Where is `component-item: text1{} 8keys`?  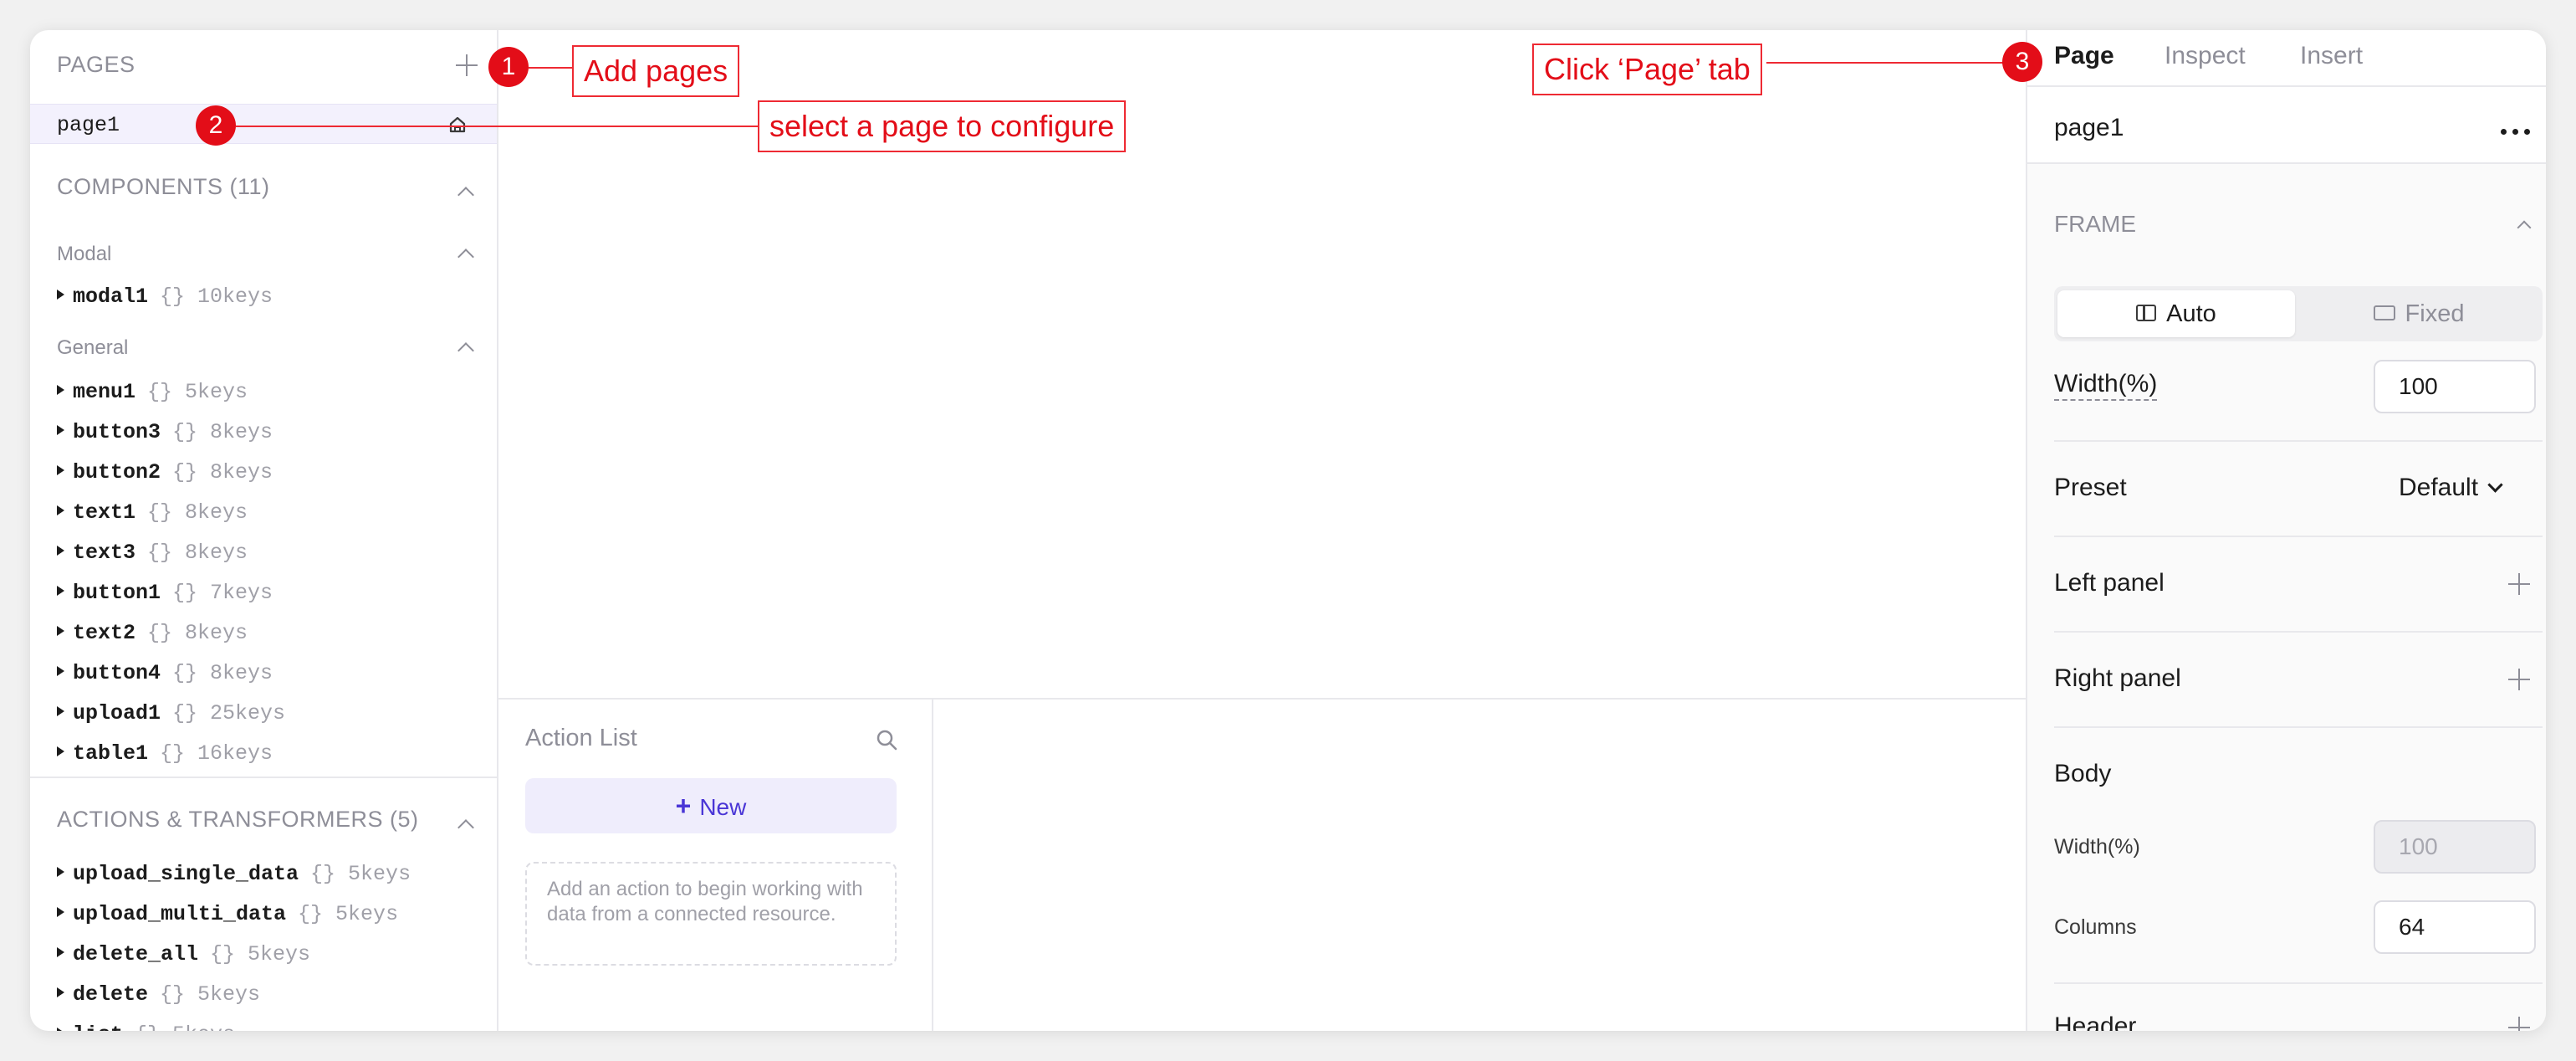
component-item: text1{} 8keys is located at coordinates (152, 512).